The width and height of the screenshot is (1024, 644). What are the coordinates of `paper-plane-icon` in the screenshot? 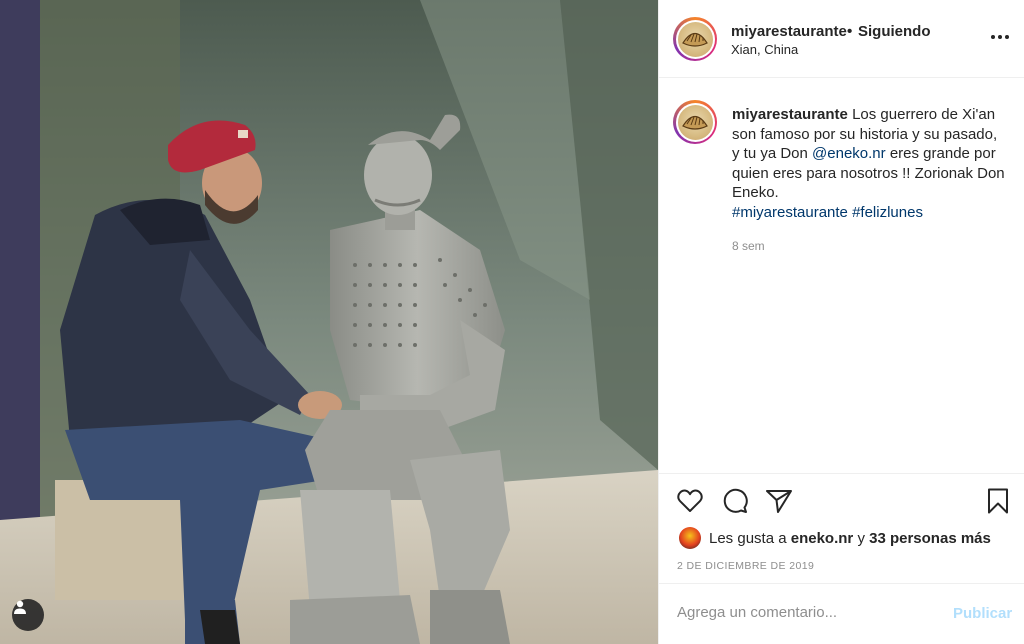 It's located at (779, 501).